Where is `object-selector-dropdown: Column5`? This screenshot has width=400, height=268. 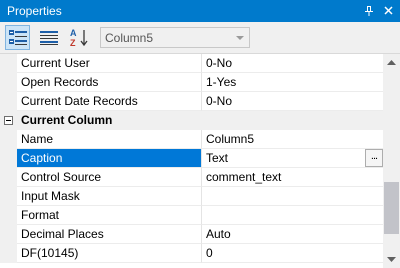 object-selector-dropdown: Column5 is located at coordinates (175, 37).